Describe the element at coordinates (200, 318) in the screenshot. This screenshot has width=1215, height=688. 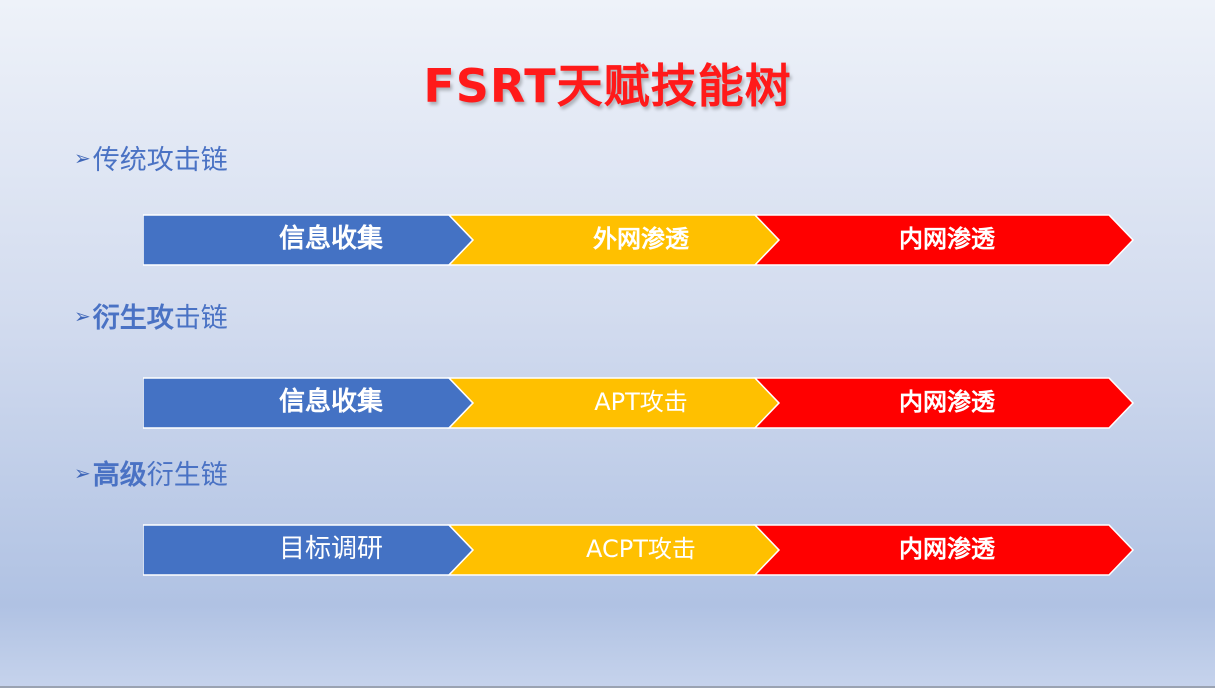
I see `heading-text: 击链` at that location.